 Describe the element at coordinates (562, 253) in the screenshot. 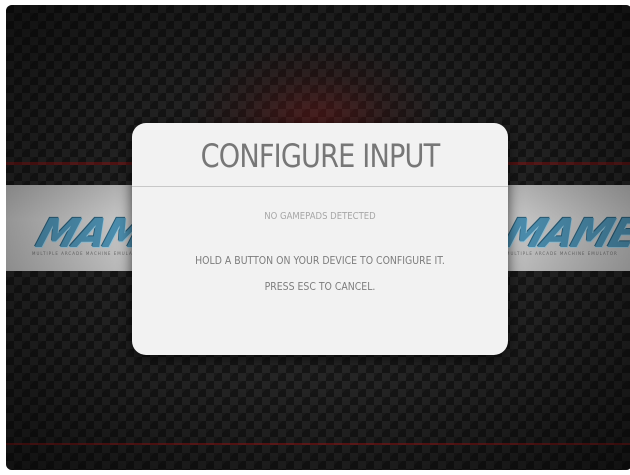

I see `system-logo-right-subtext: MULTIPLE ARCADE MACHINE EMULATOR` at that location.